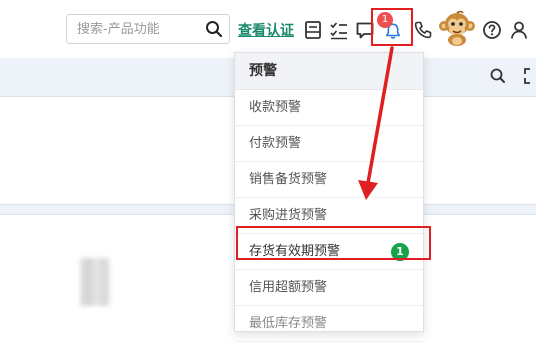 This screenshot has width=536, height=342. I want to click on menu-item-sales-stock-alert: 销售备货预警, so click(329, 180).